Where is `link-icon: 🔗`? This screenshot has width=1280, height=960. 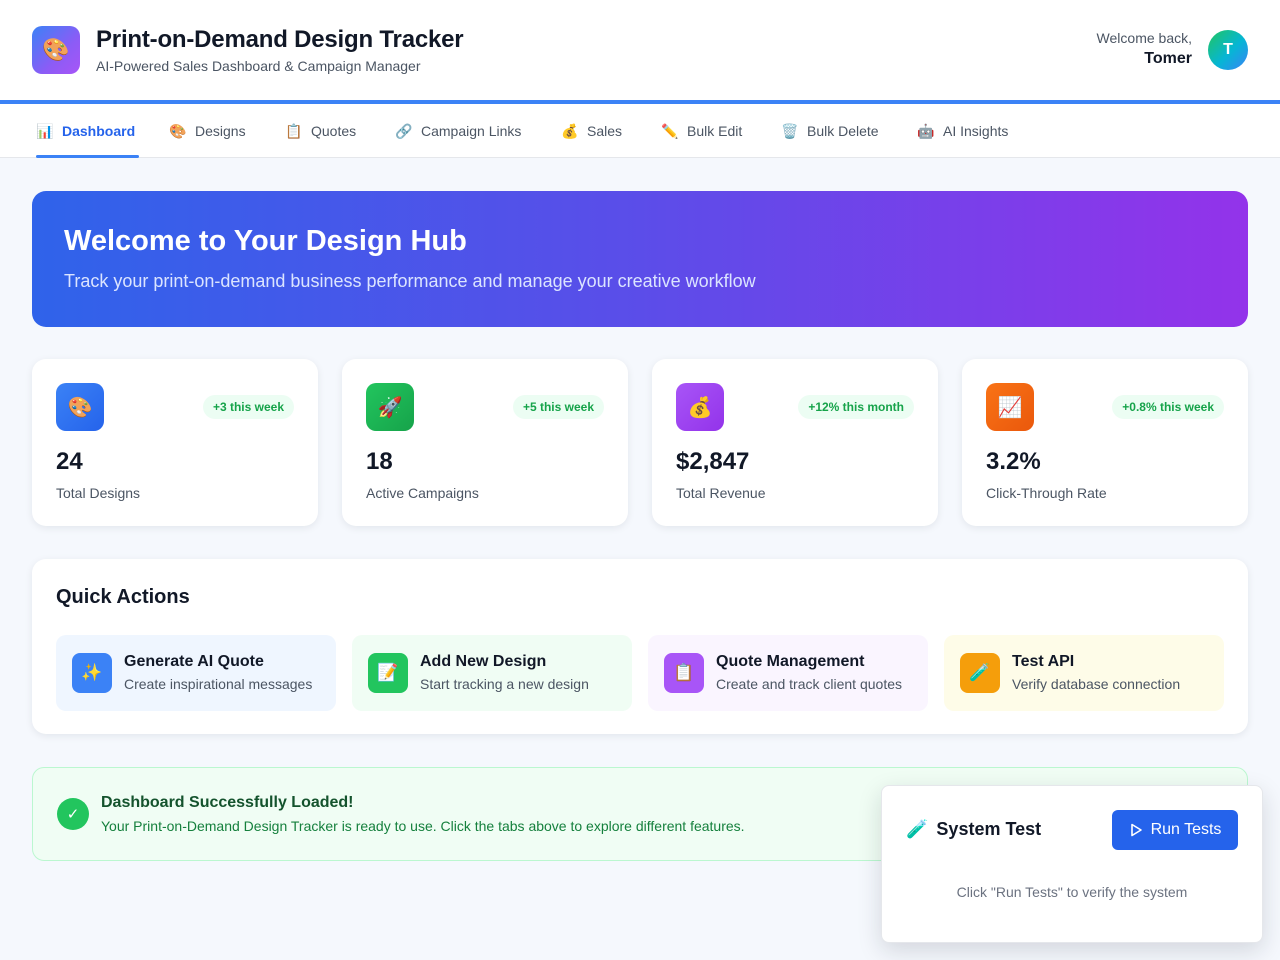
link-icon: 🔗 is located at coordinates (404, 130).